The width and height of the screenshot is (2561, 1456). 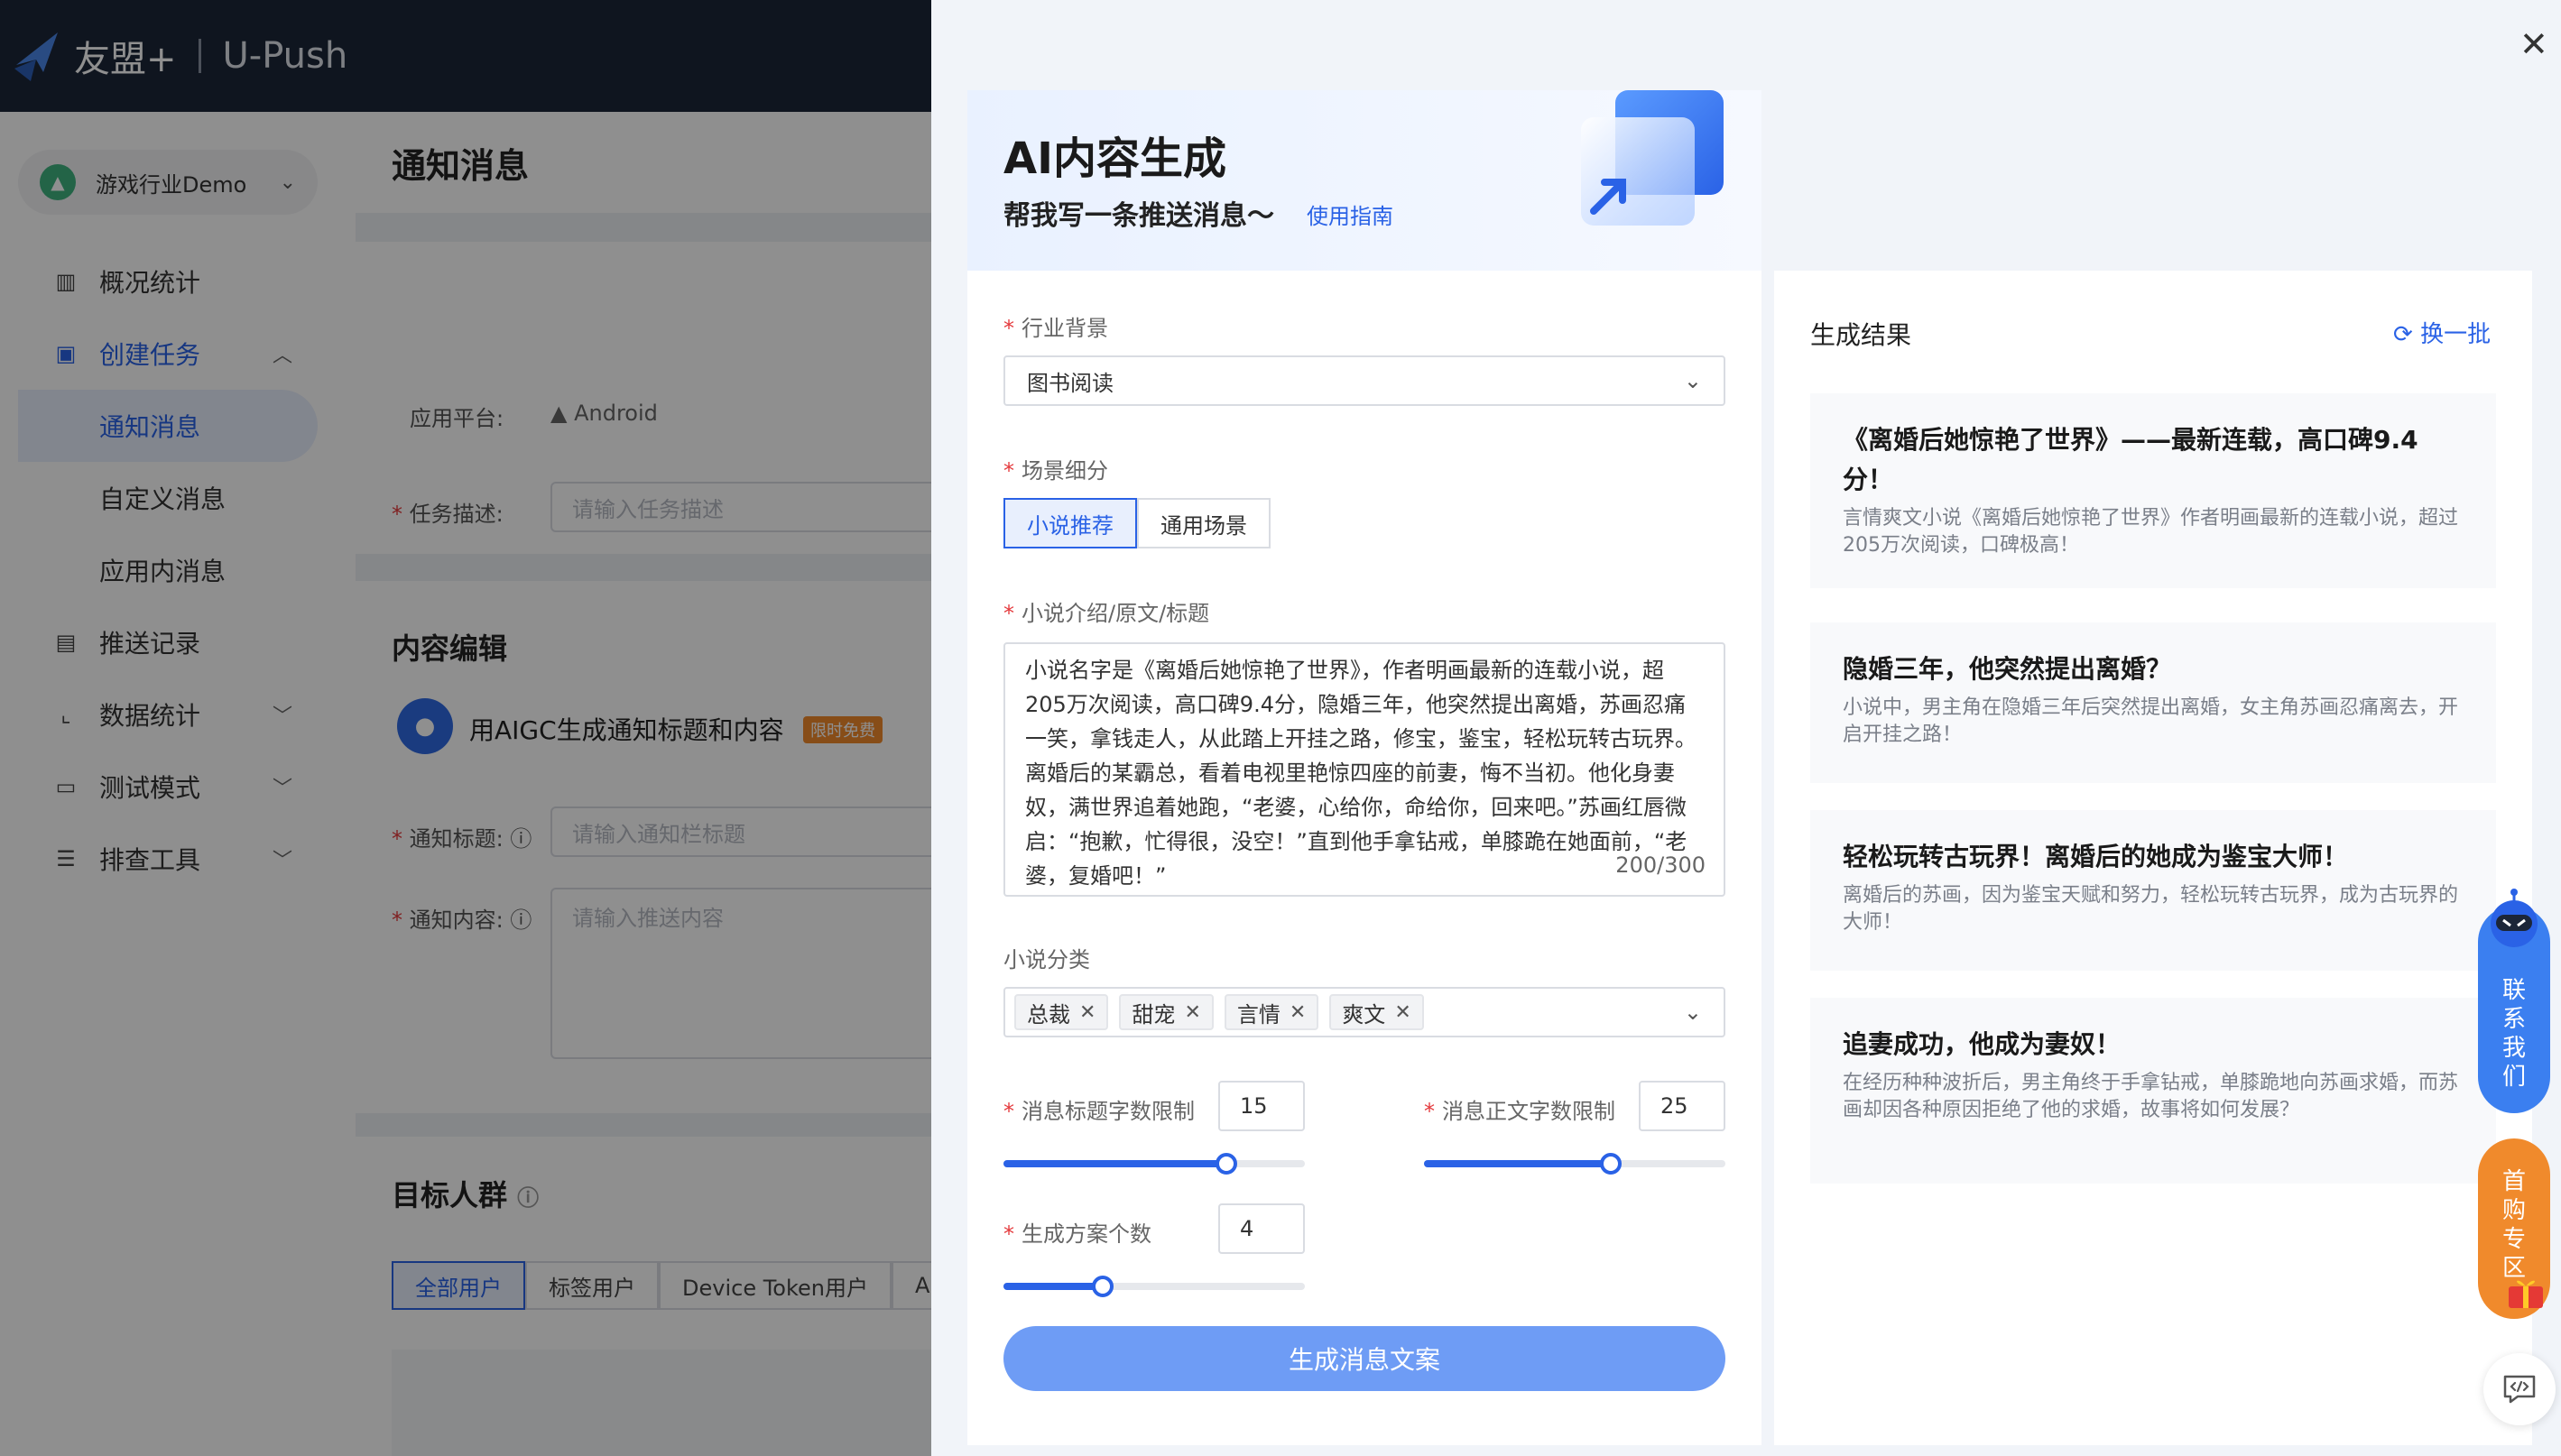 I want to click on scene-label-text: 场景细分, so click(x=1065, y=471).